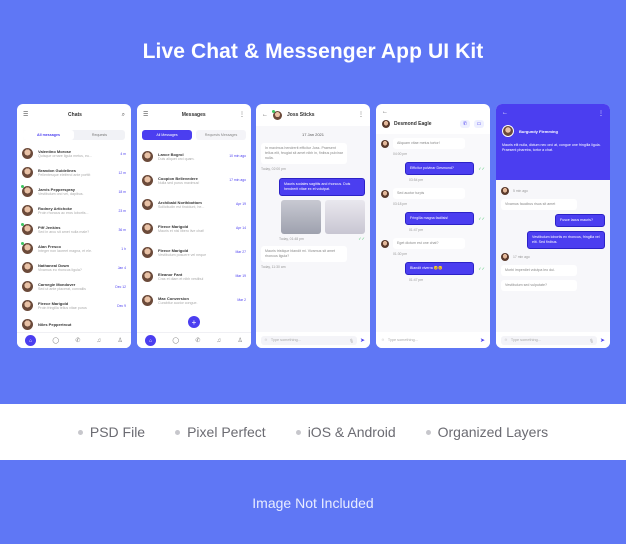  Describe the element at coordinates (122, 172) in the screenshot. I see `timestamp: 12 m` at that location.